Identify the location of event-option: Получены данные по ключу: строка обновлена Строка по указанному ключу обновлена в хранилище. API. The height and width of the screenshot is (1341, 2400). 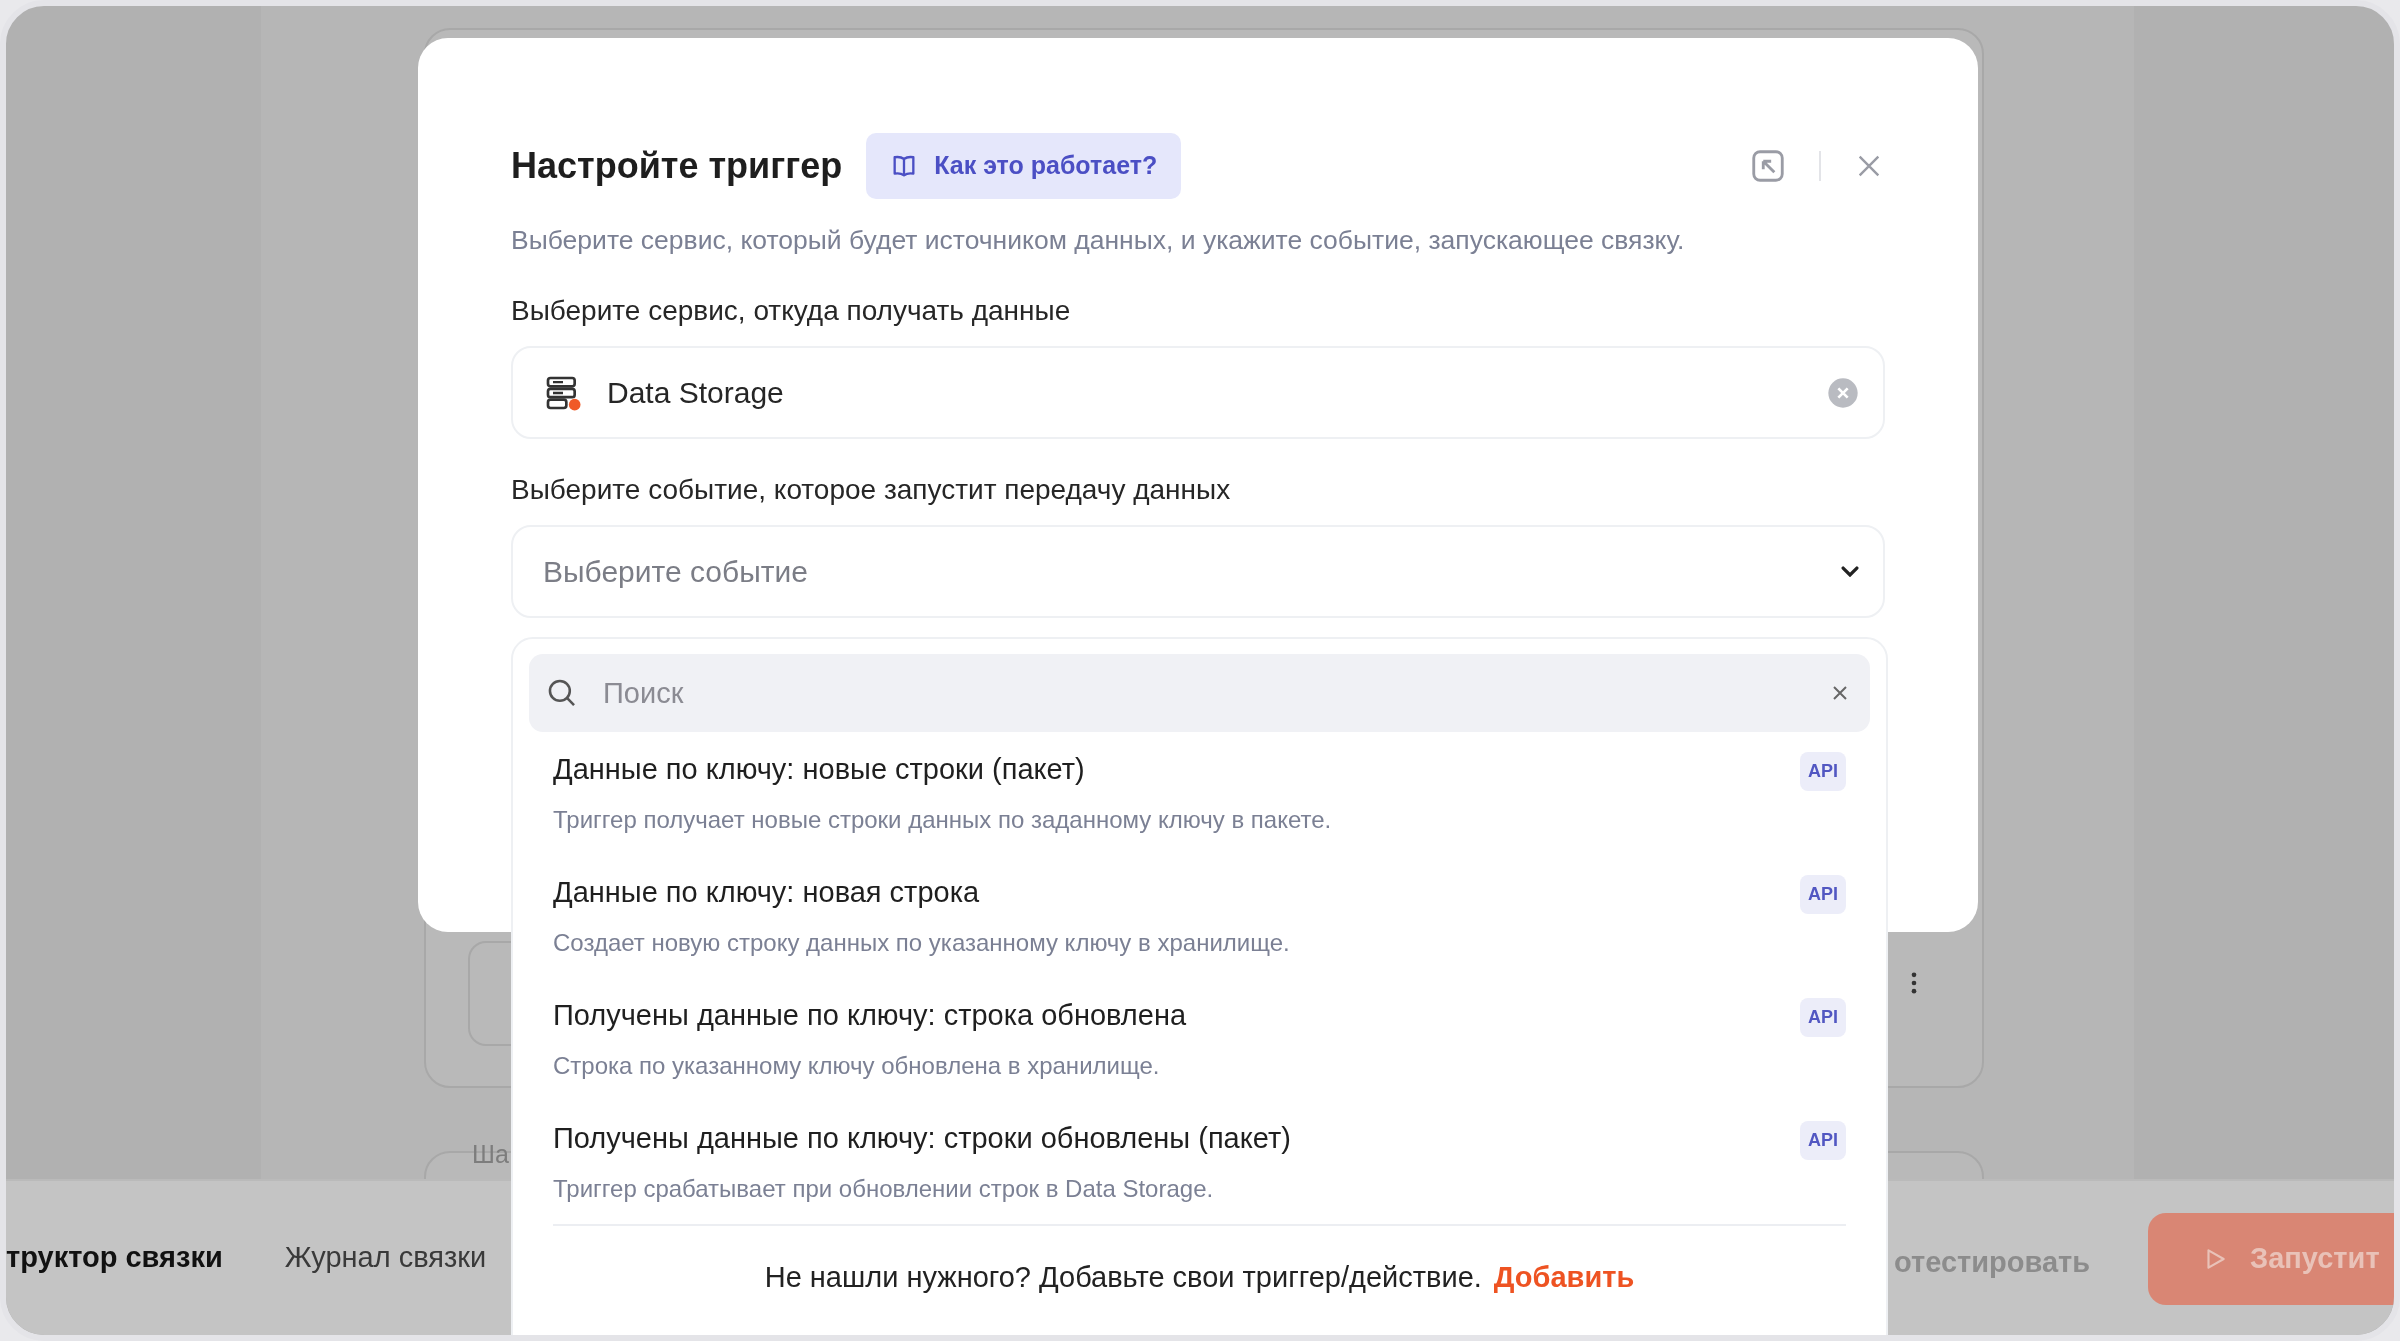
(1199, 1039).